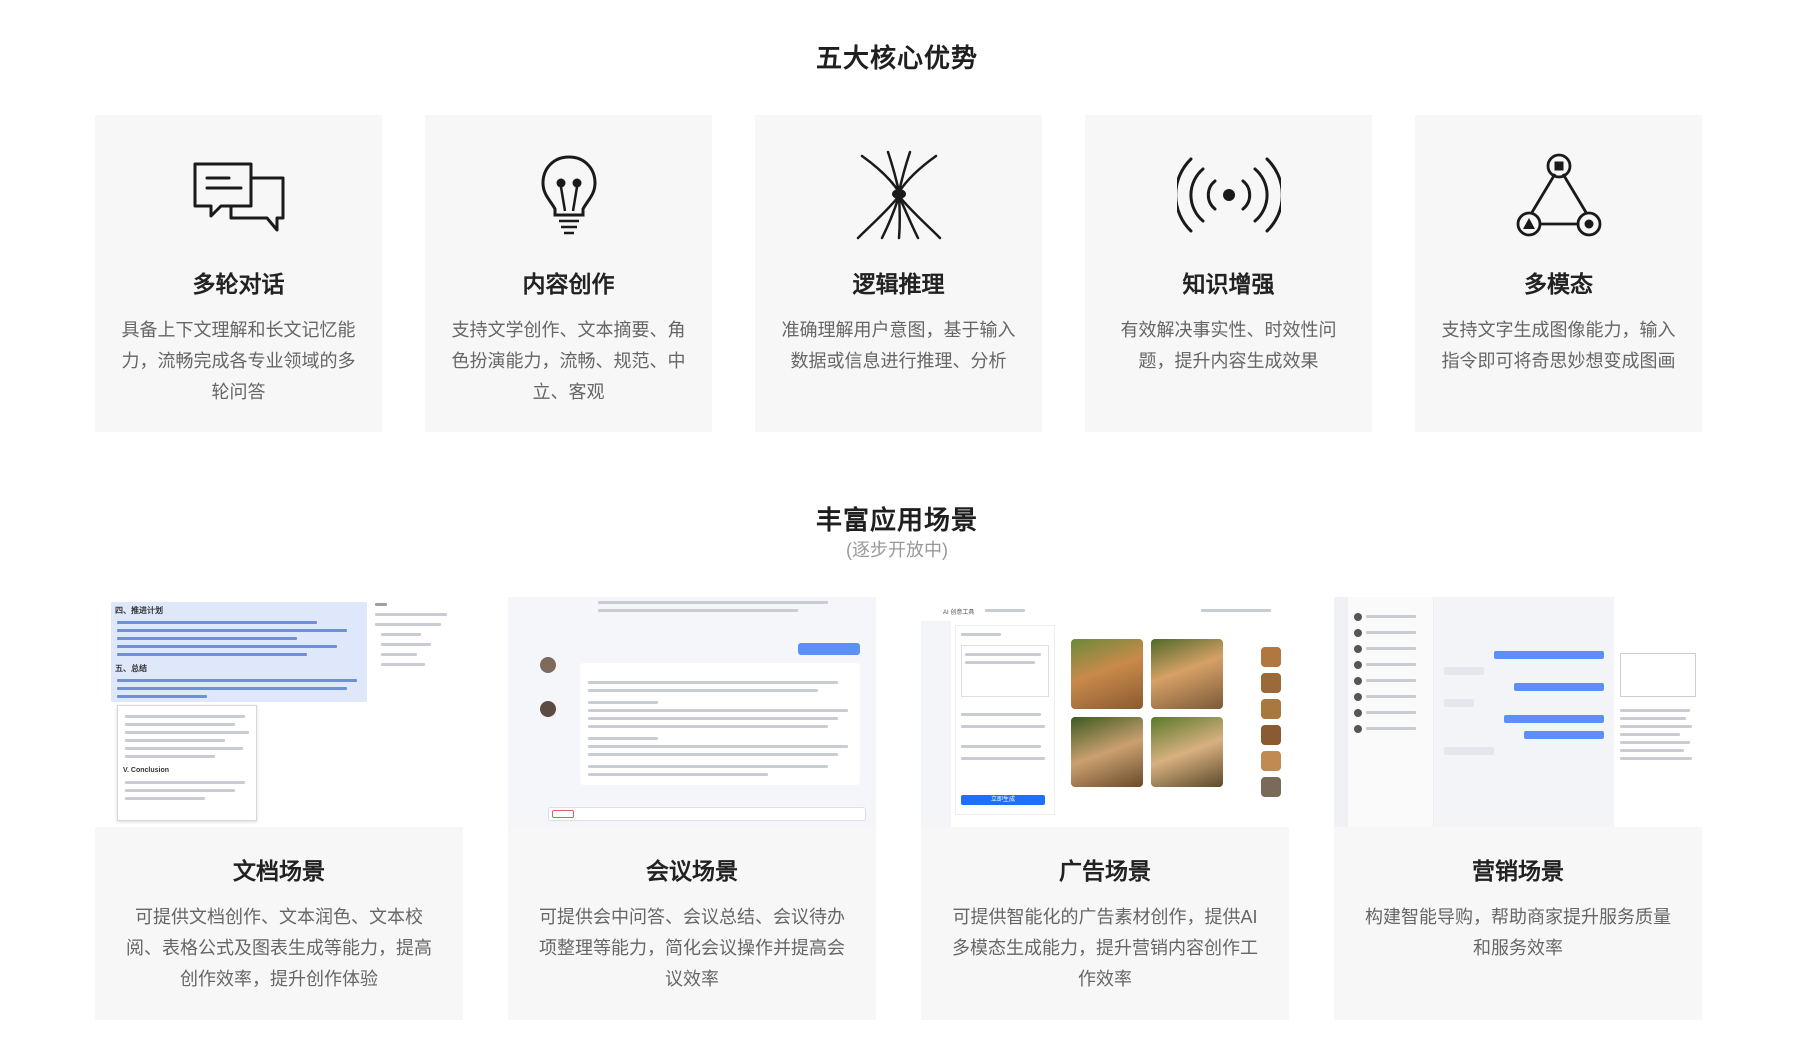  I want to click on scenario-desc: 可提供智能化的广告素材创作，提供AI多模态生成能力，提升营销内容创作工作效率, so click(1105, 948).